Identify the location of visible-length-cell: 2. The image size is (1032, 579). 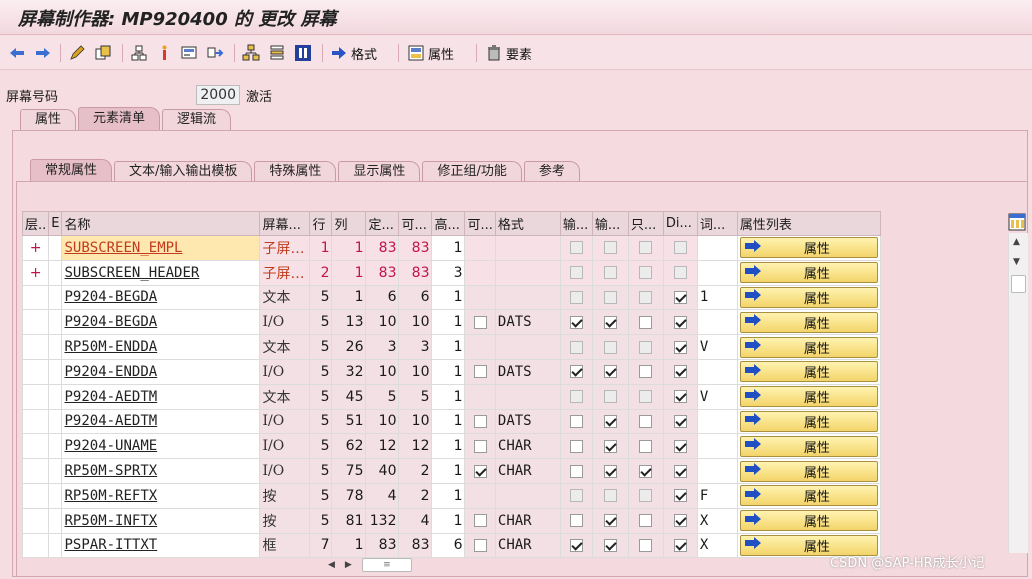
(415, 495).